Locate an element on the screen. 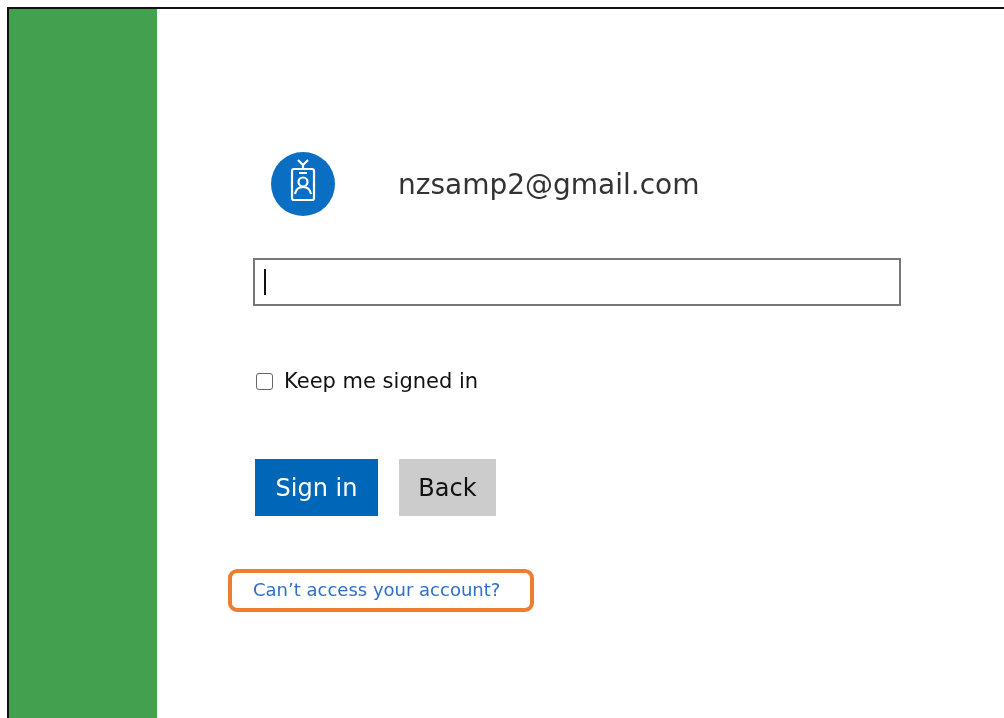 The height and width of the screenshot is (718, 1004). back-button: Back is located at coordinates (447, 487).